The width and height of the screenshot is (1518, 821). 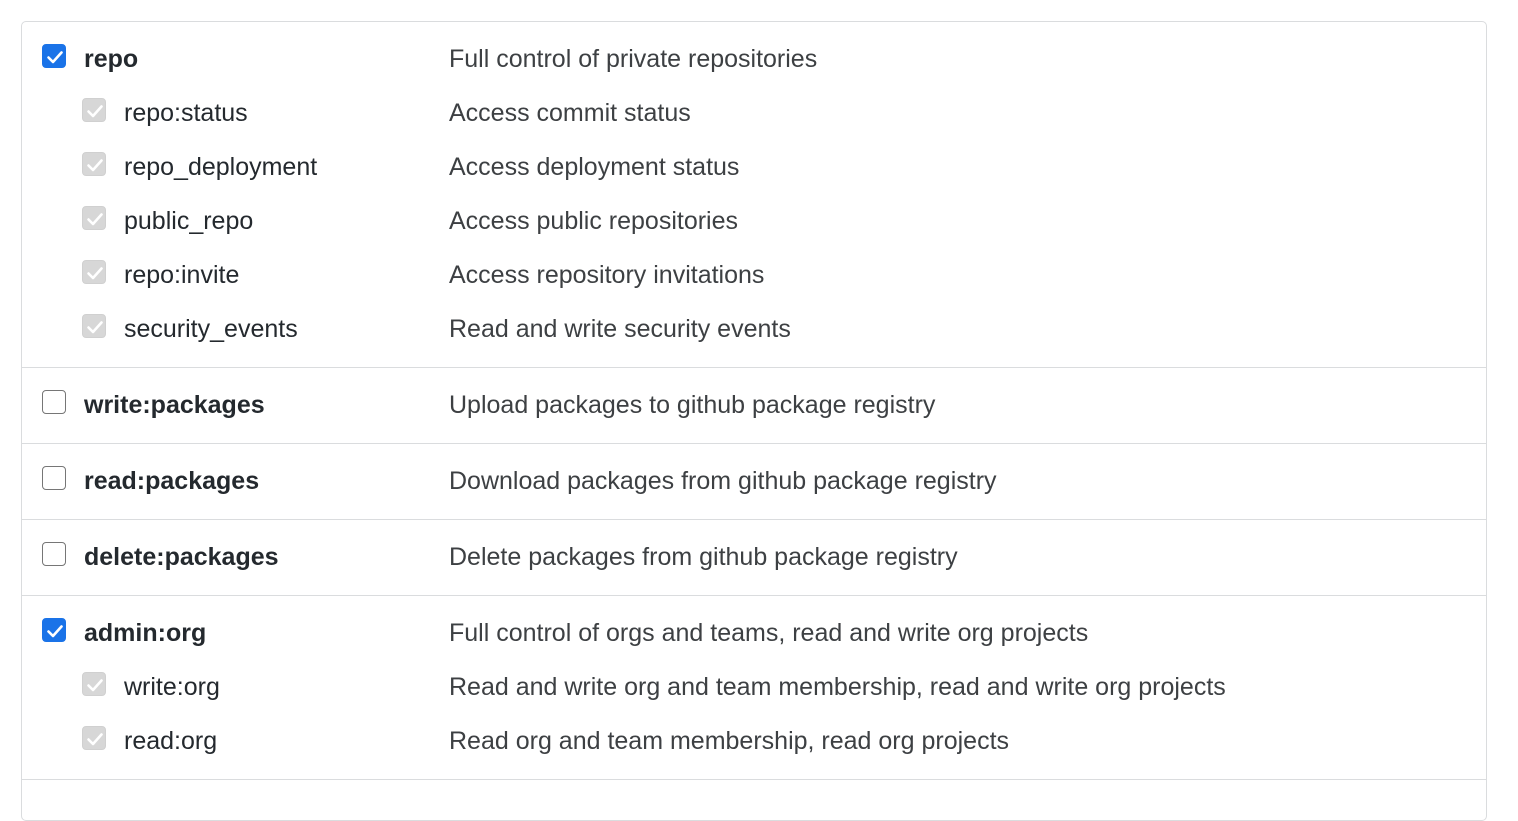 I want to click on scope-name: write:packages, so click(x=174, y=405).